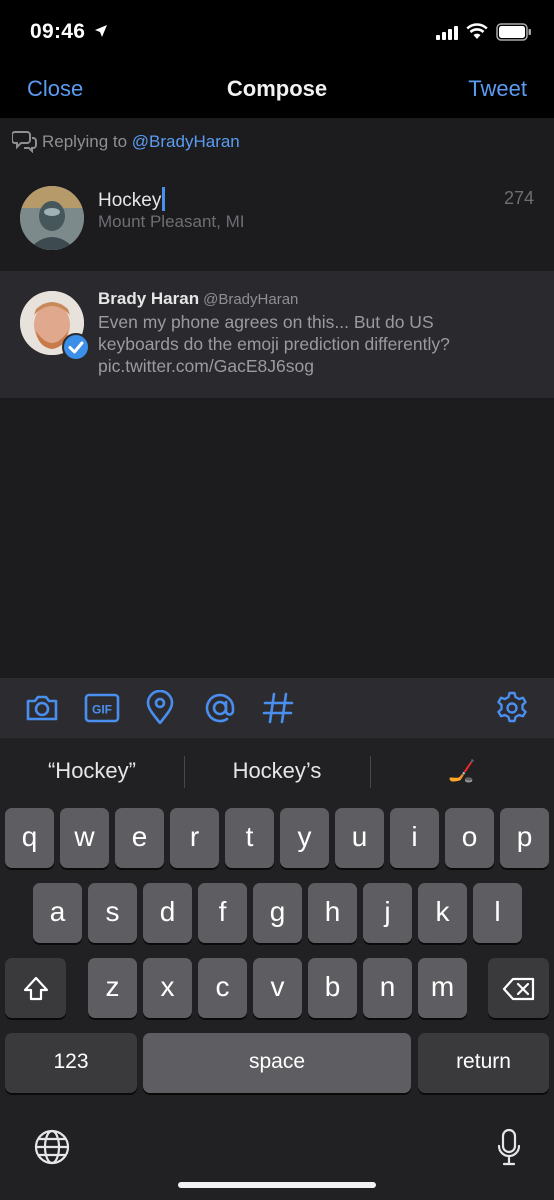 The height and width of the screenshot is (1200, 554). Describe the element at coordinates (71, 1063) in the screenshot. I see `numbers-key: 123` at that location.